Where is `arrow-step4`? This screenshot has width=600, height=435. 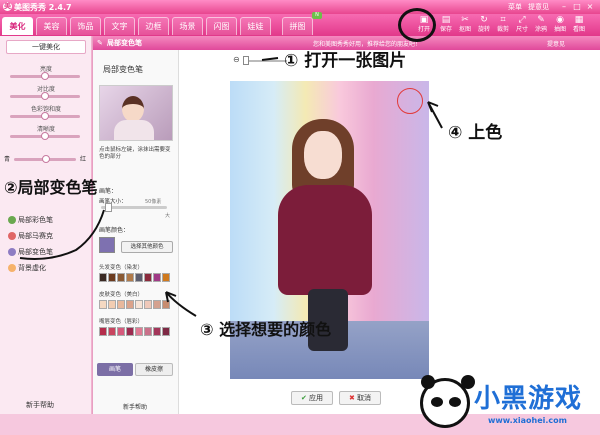 arrow-step4 is located at coordinates (435, 115).